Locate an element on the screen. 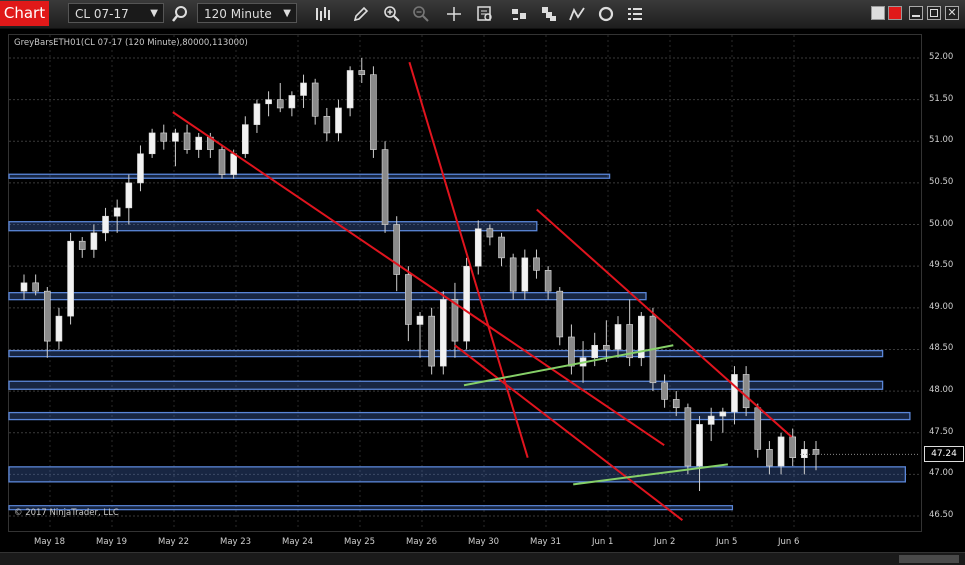 The width and height of the screenshot is (965, 565). time-tick-label: May 19 is located at coordinates (112, 542).